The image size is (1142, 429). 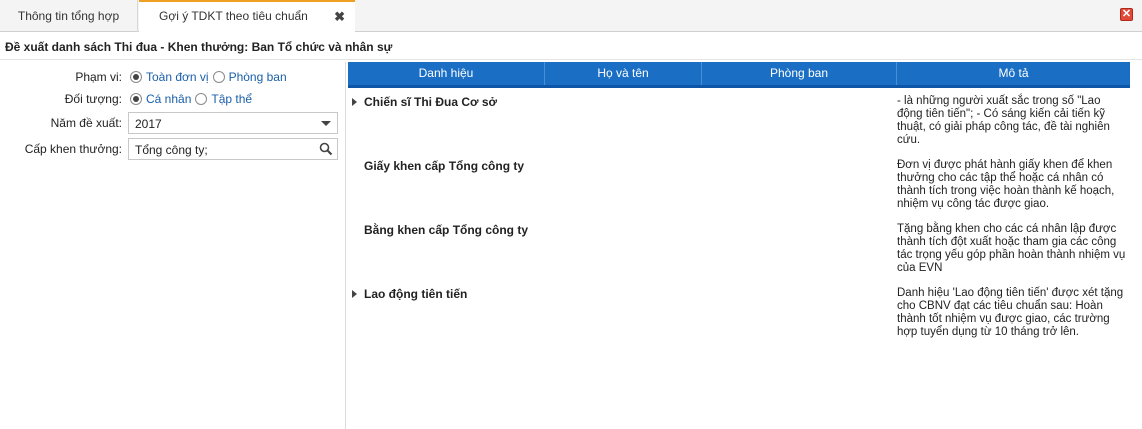 I want to click on year-select: 2017, so click(x=233, y=123).